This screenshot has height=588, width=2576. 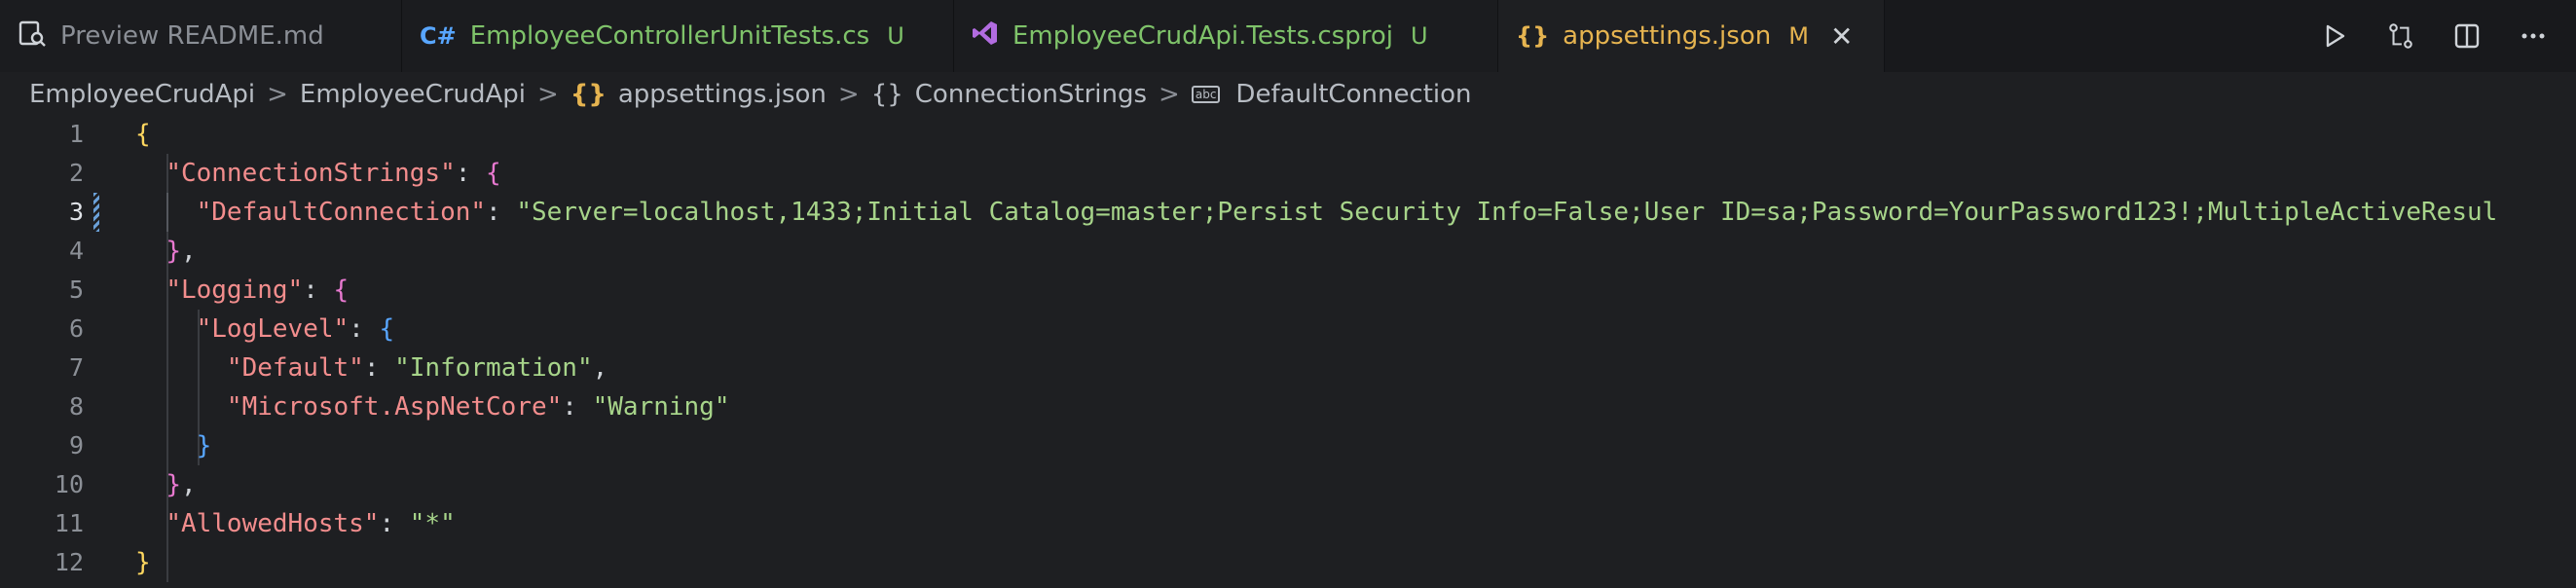 What do you see at coordinates (295, 368) in the screenshot?
I see `json-key: "Default"` at bounding box center [295, 368].